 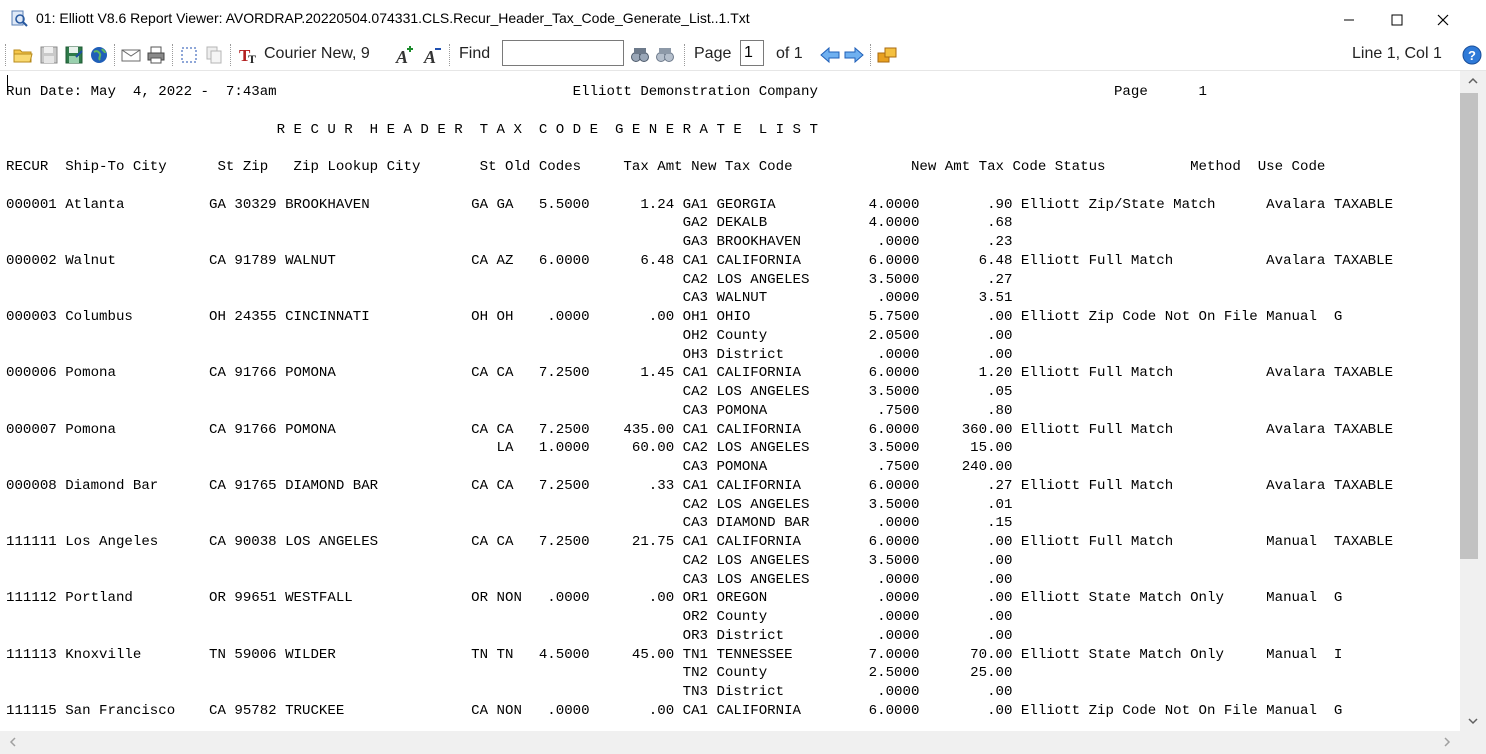 I want to click on font-icon: TT, so click(x=249, y=55).